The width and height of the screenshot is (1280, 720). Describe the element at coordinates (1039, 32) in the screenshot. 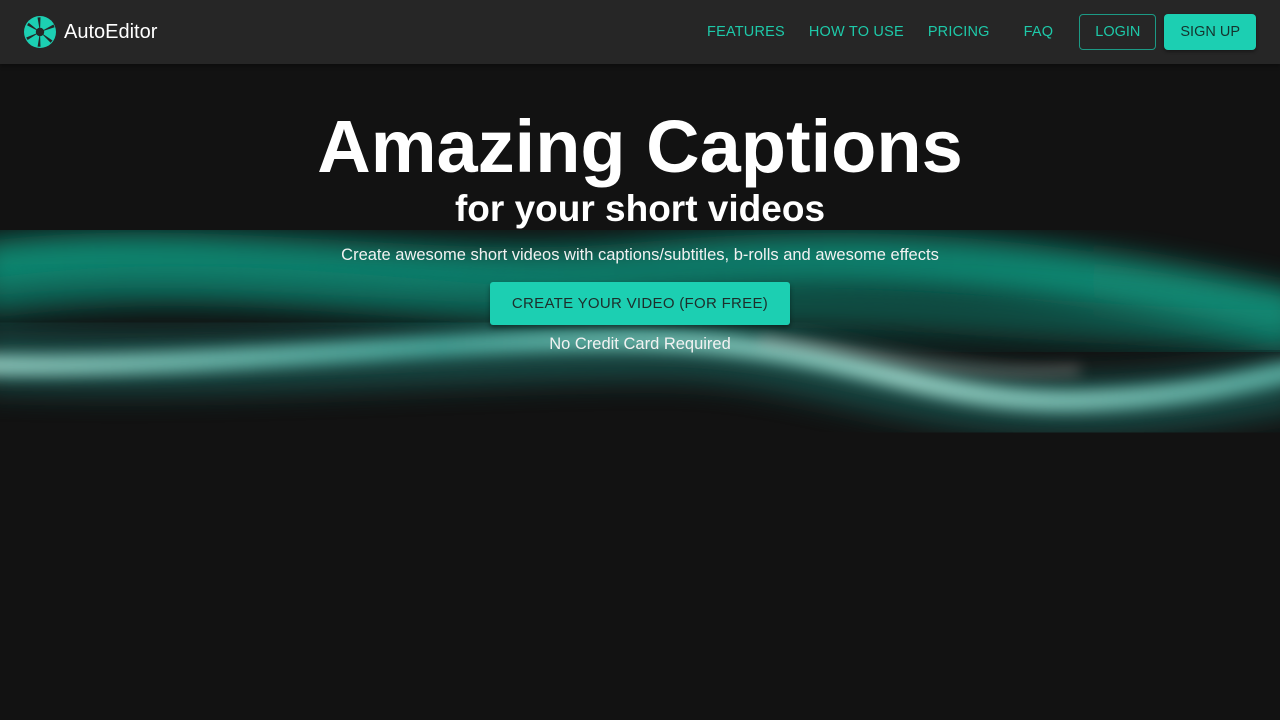

I see `nav-link-faq: FAQ` at that location.